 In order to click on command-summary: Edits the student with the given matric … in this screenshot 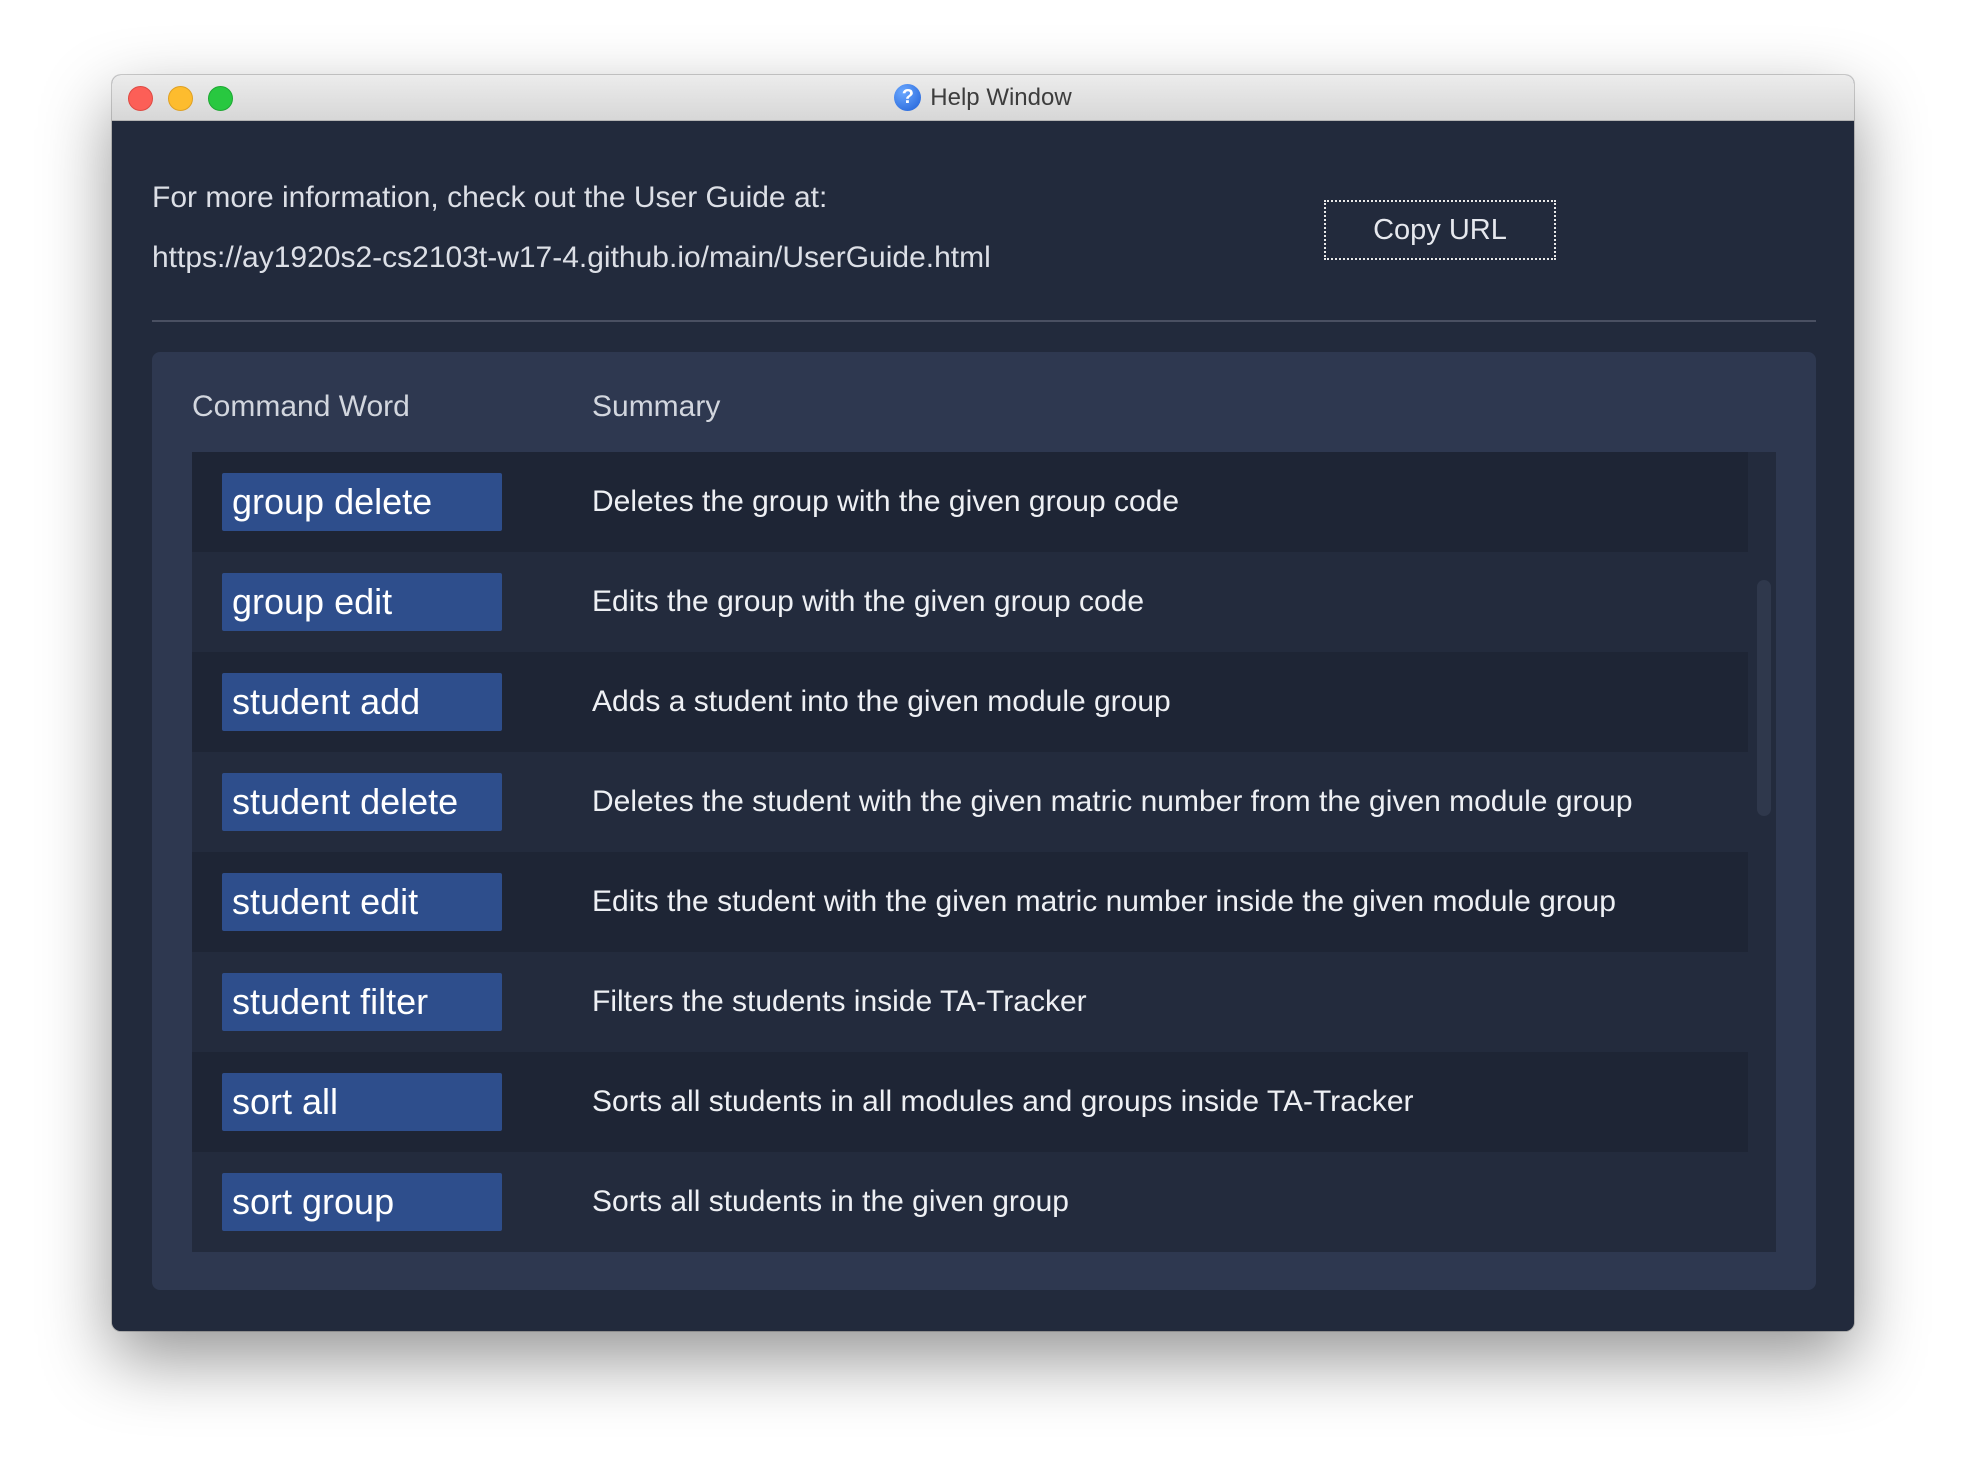, I will do `click(1104, 901)`.